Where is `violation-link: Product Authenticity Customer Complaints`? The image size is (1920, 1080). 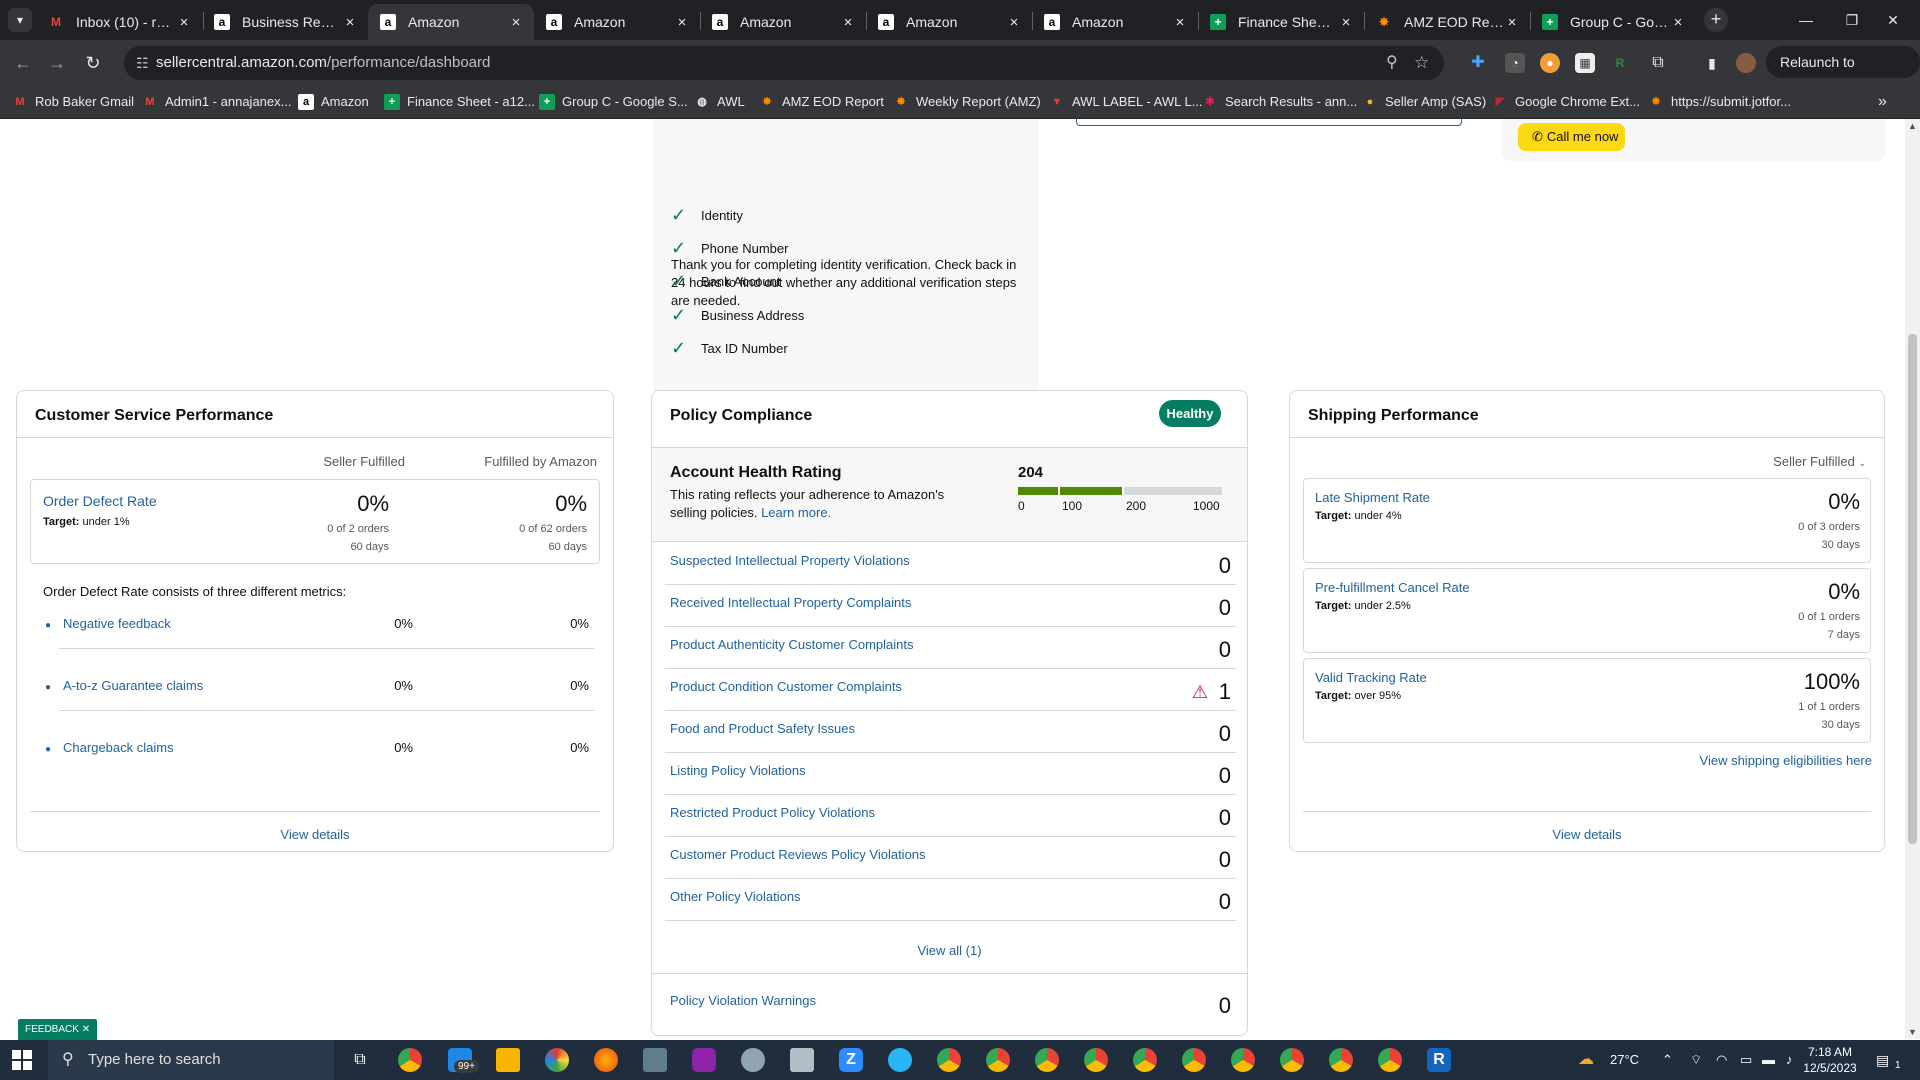 violation-link: Product Authenticity Customer Complaints is located at coordinates (792, 644).